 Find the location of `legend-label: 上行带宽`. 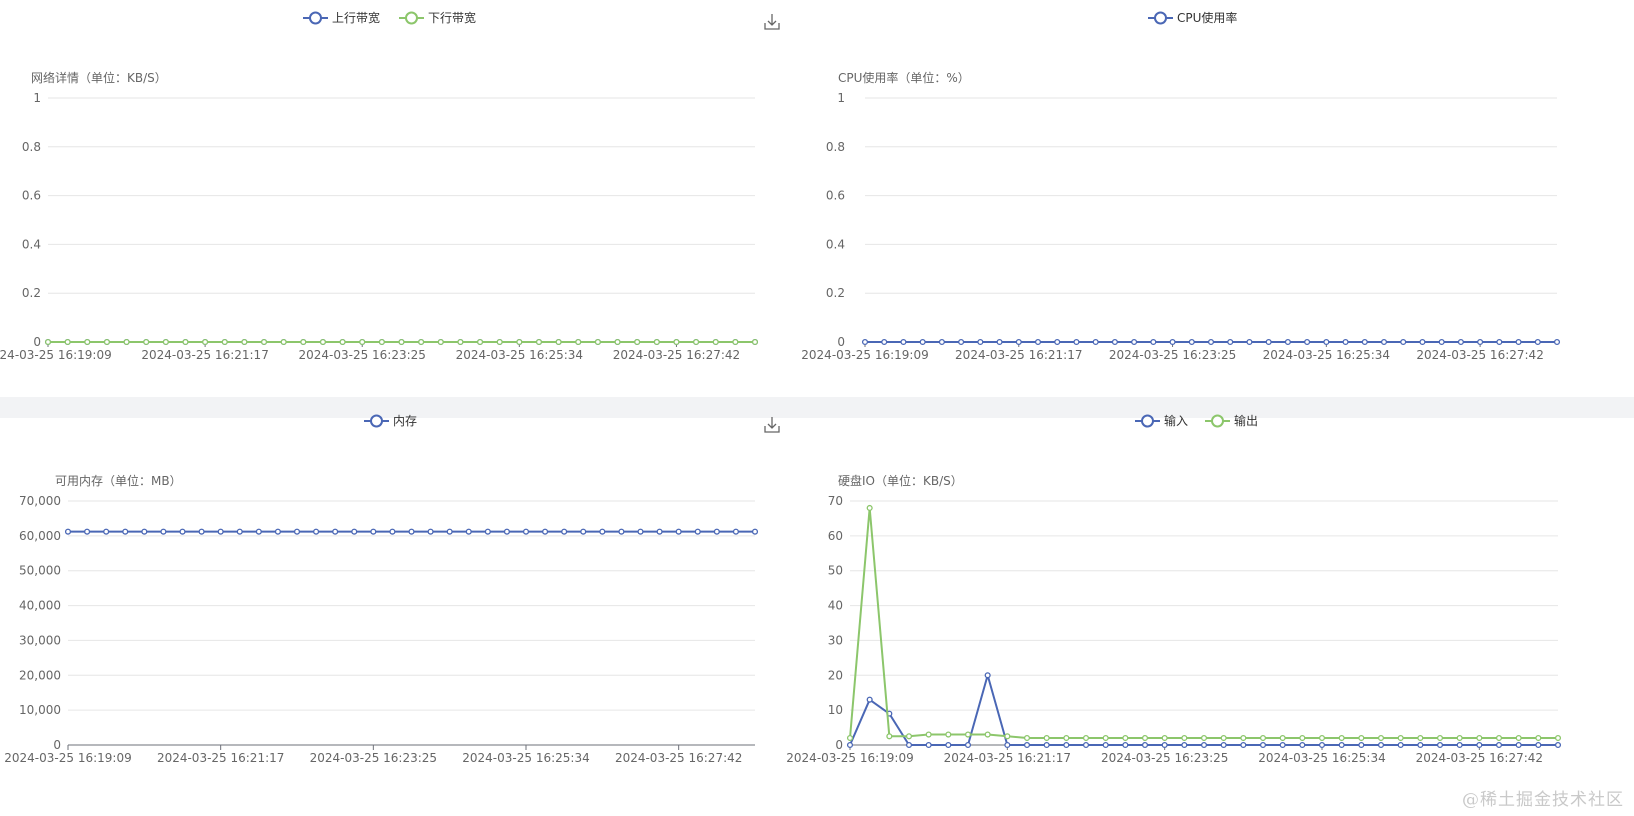

legend-label: 上行带宽 is located at coordinates (356, 17).